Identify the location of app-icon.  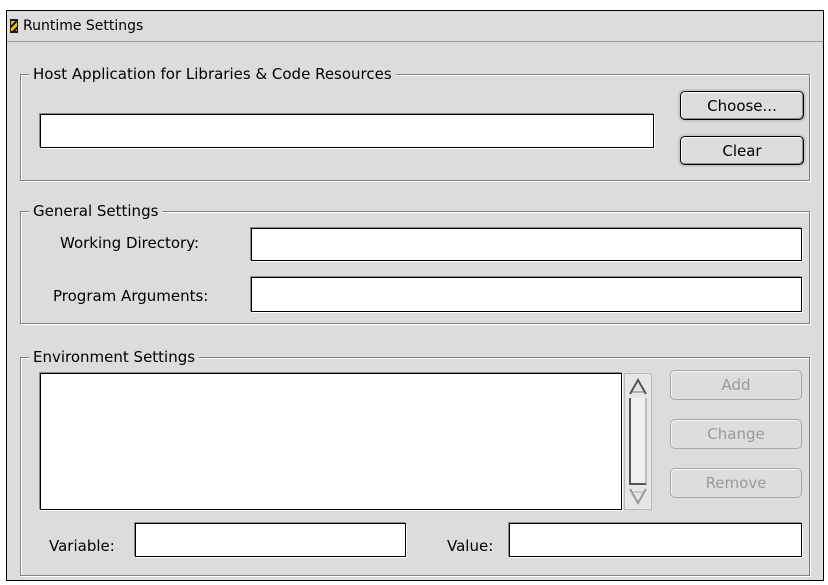
(14, 26).